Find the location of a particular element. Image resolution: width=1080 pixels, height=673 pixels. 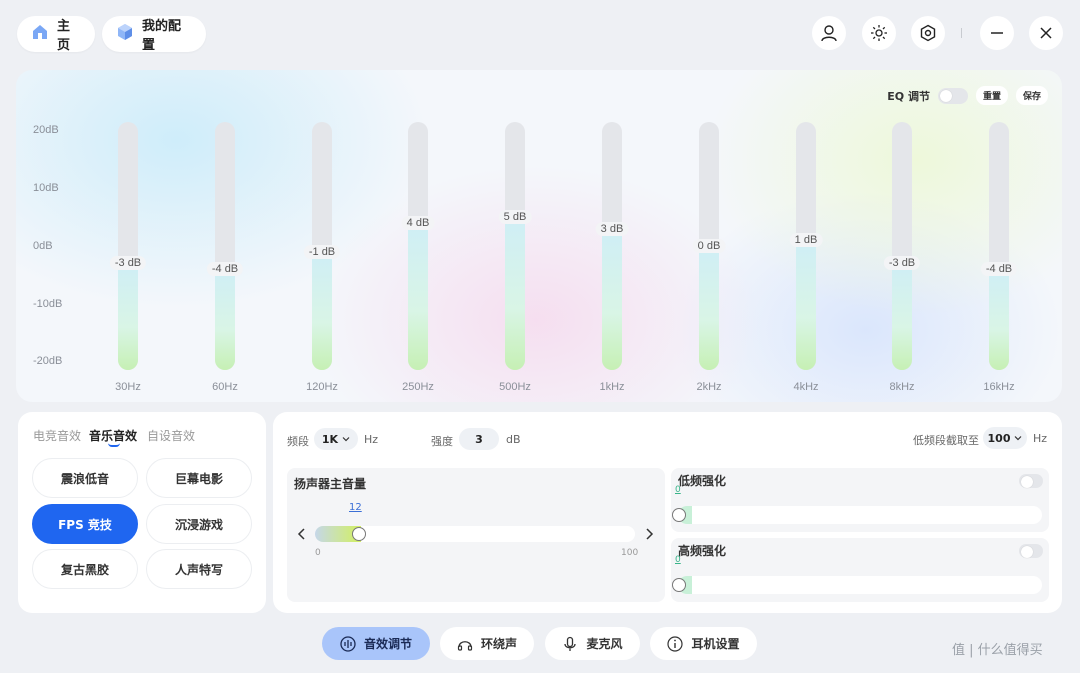

eq-band-frequency-label: 60Hz is located at coordinates (225, 387).